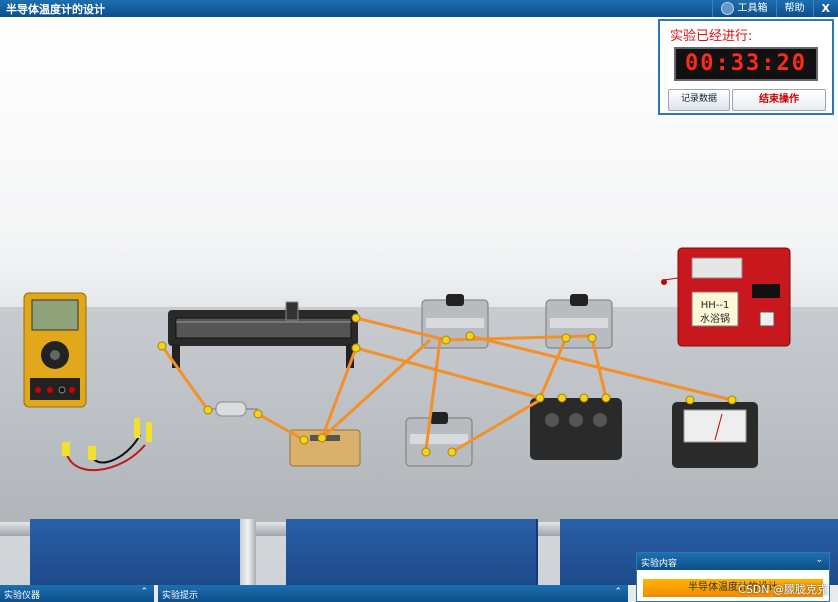 The image size is (838, 602). What do you see at coordinates (22, 596) in the screenshot?
I see `instruments-panel-label: 实验仪器` at bounding box center [22, 596].